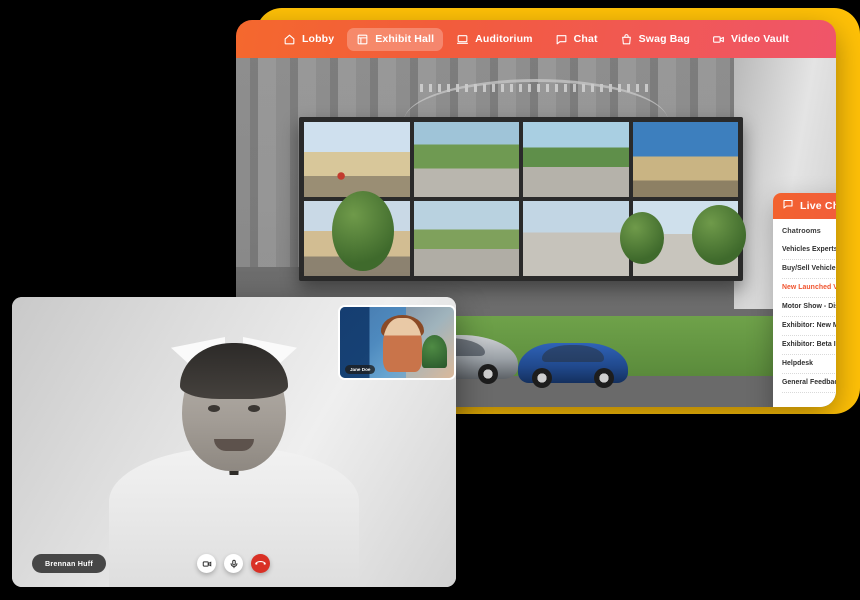 The image size is (860, 600). Describe the element at coordinates (664, 39) in the screenshot. I see `nav-label-swag-bag: Swag Bag` at that location.